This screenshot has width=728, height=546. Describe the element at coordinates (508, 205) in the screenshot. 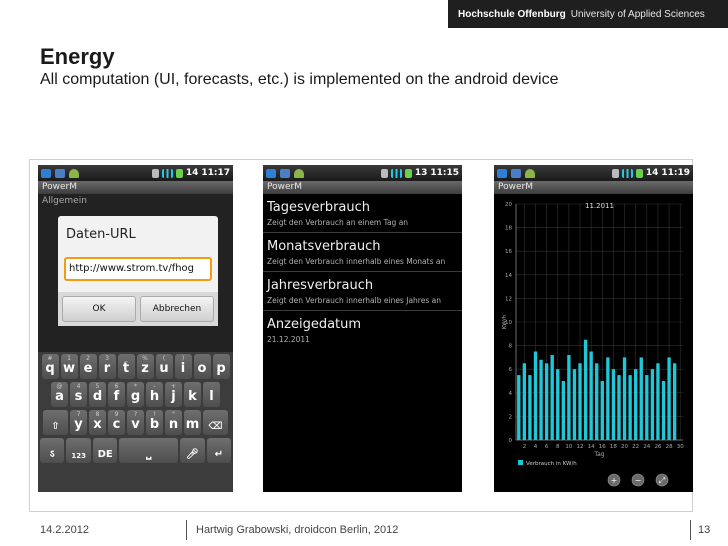

I see `y-tick-label: 20` at that location.